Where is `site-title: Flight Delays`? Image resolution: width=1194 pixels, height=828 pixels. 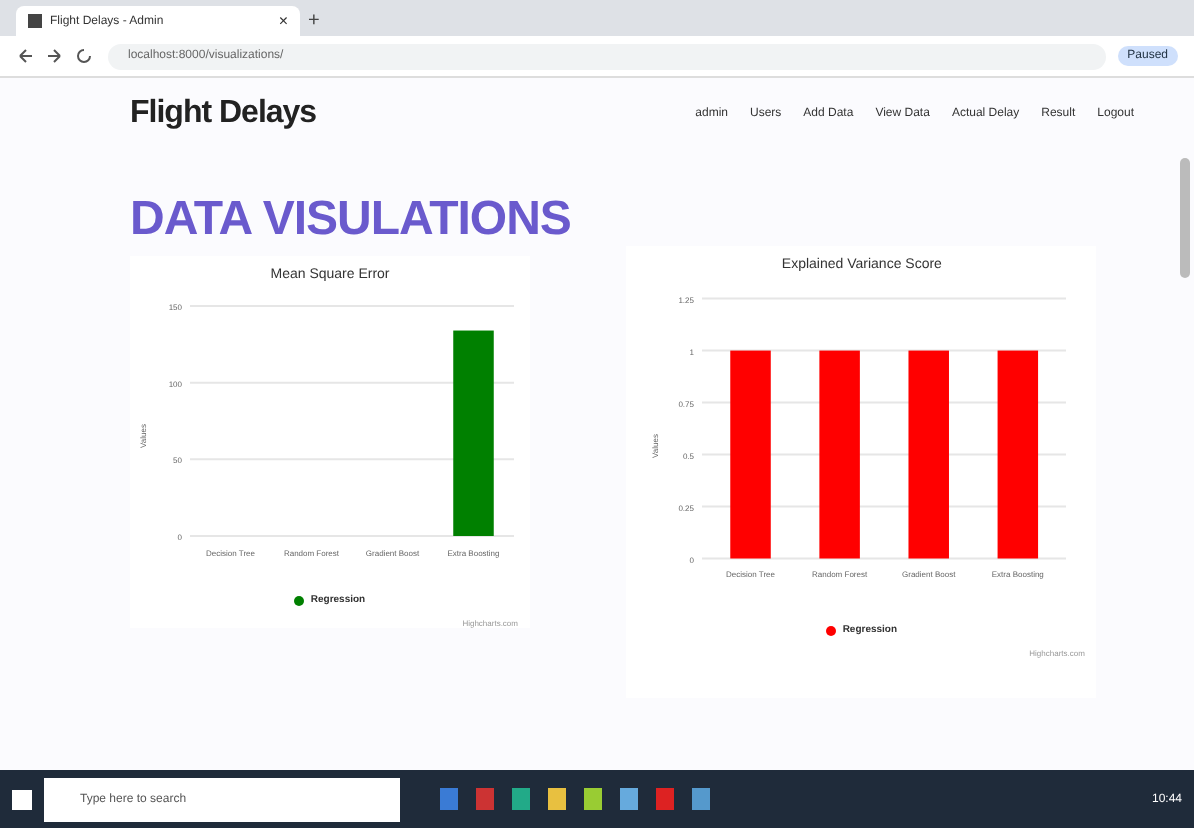 site-title: Flight Delays is located at coordinates (223, 114).